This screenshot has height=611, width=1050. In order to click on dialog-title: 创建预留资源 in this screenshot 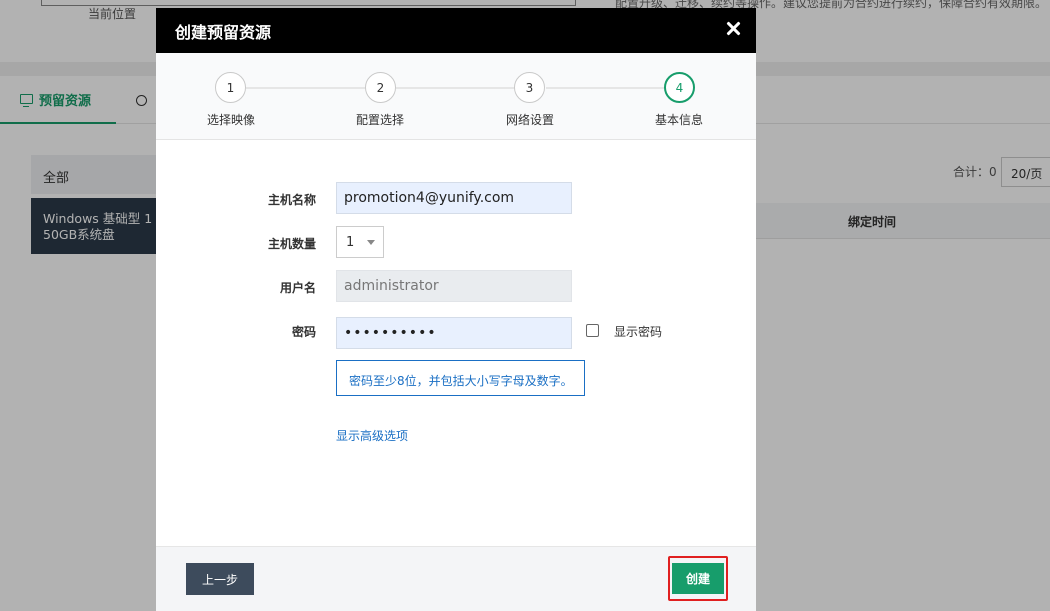, I will do `click(223, 32)`.